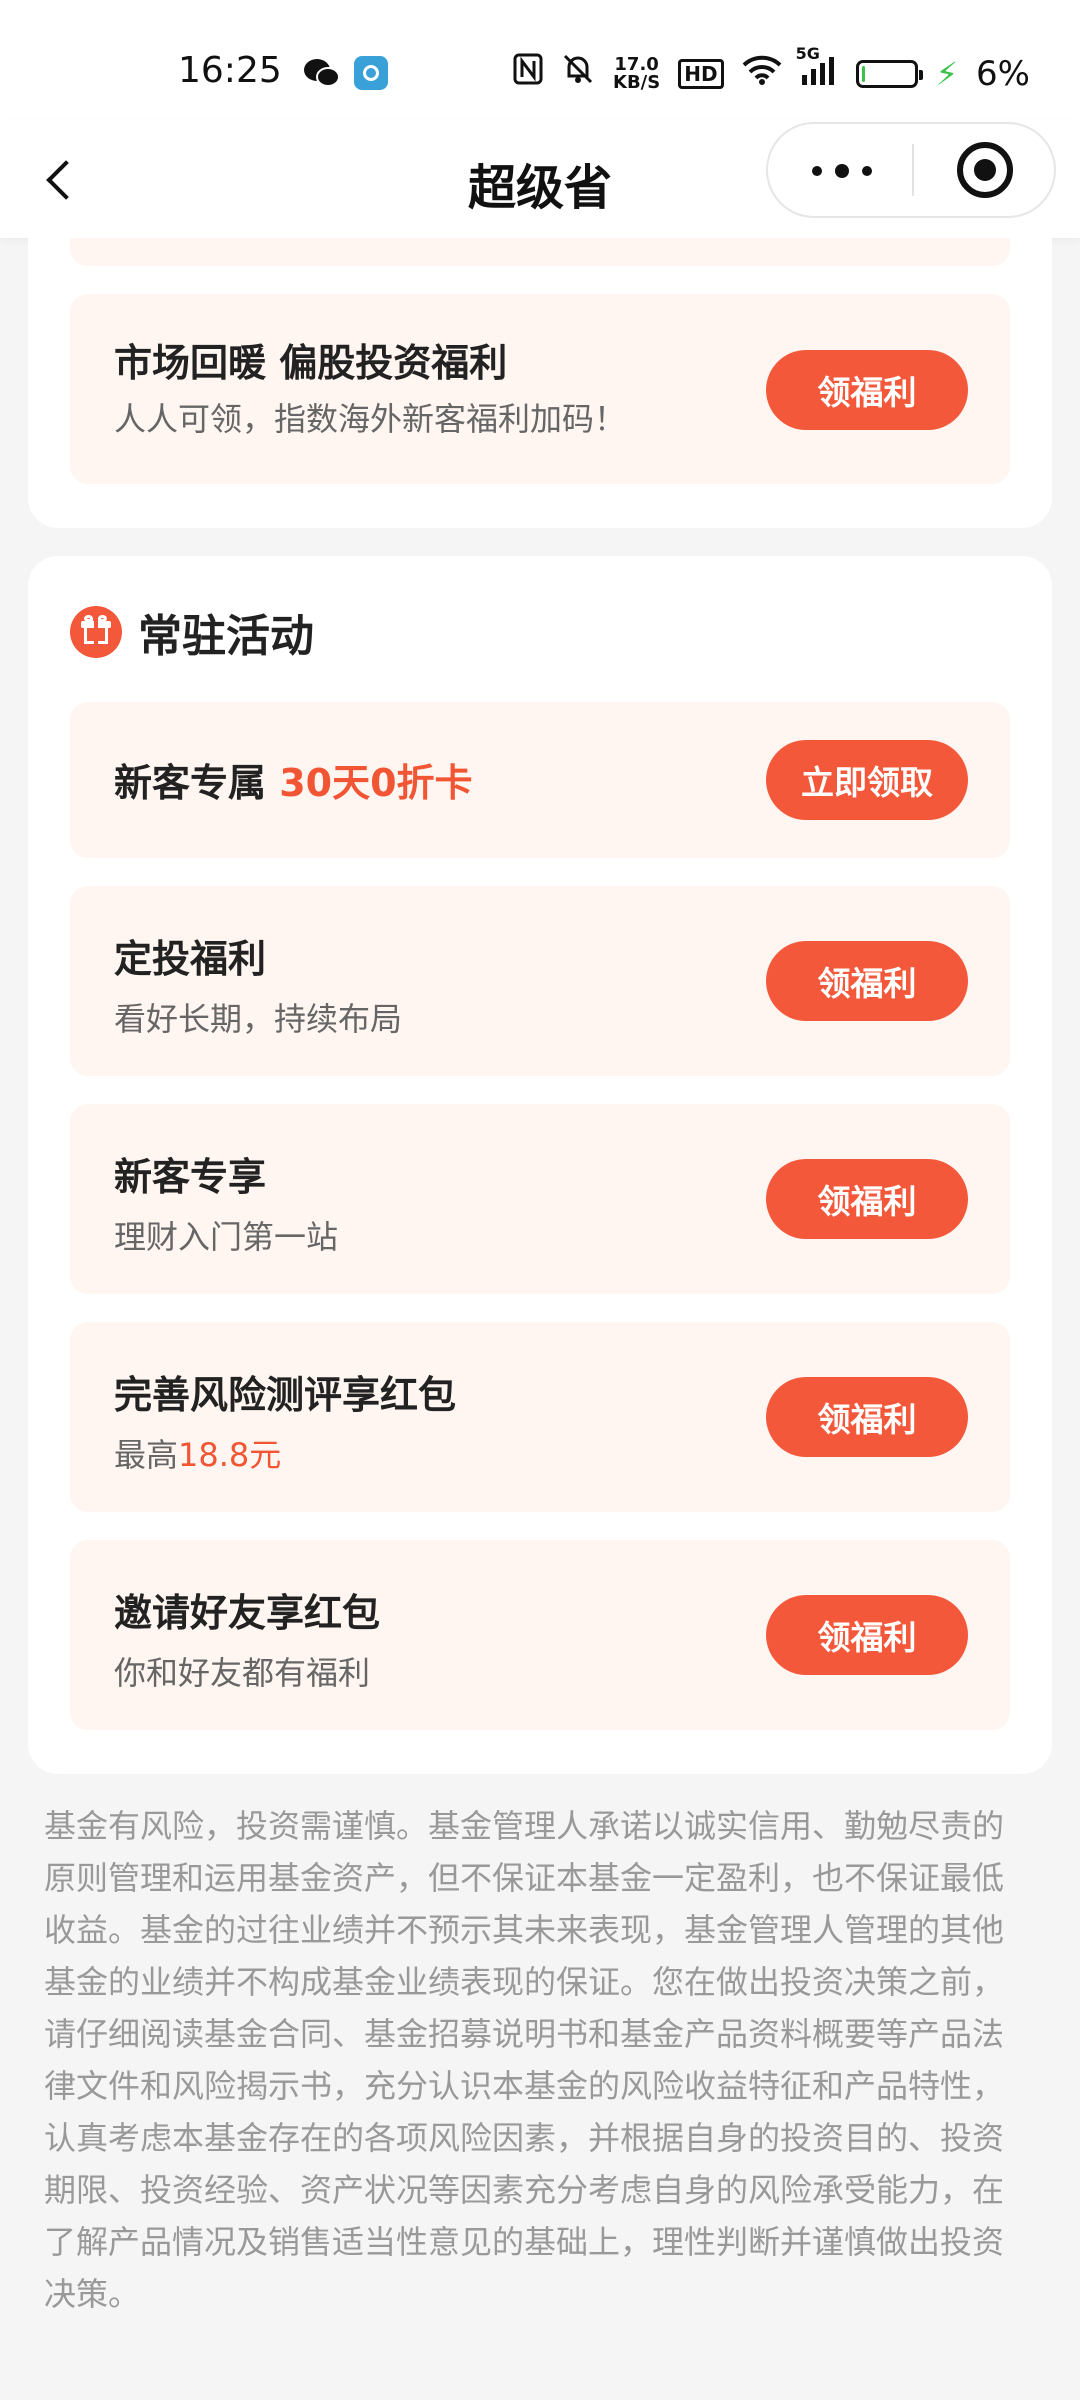 Image resolution: width=1080 pixels, height=2400 pixels. Describe the element at coordinates (190, 959) in the screenshot. I see `row-title: 定投福利` at that location.